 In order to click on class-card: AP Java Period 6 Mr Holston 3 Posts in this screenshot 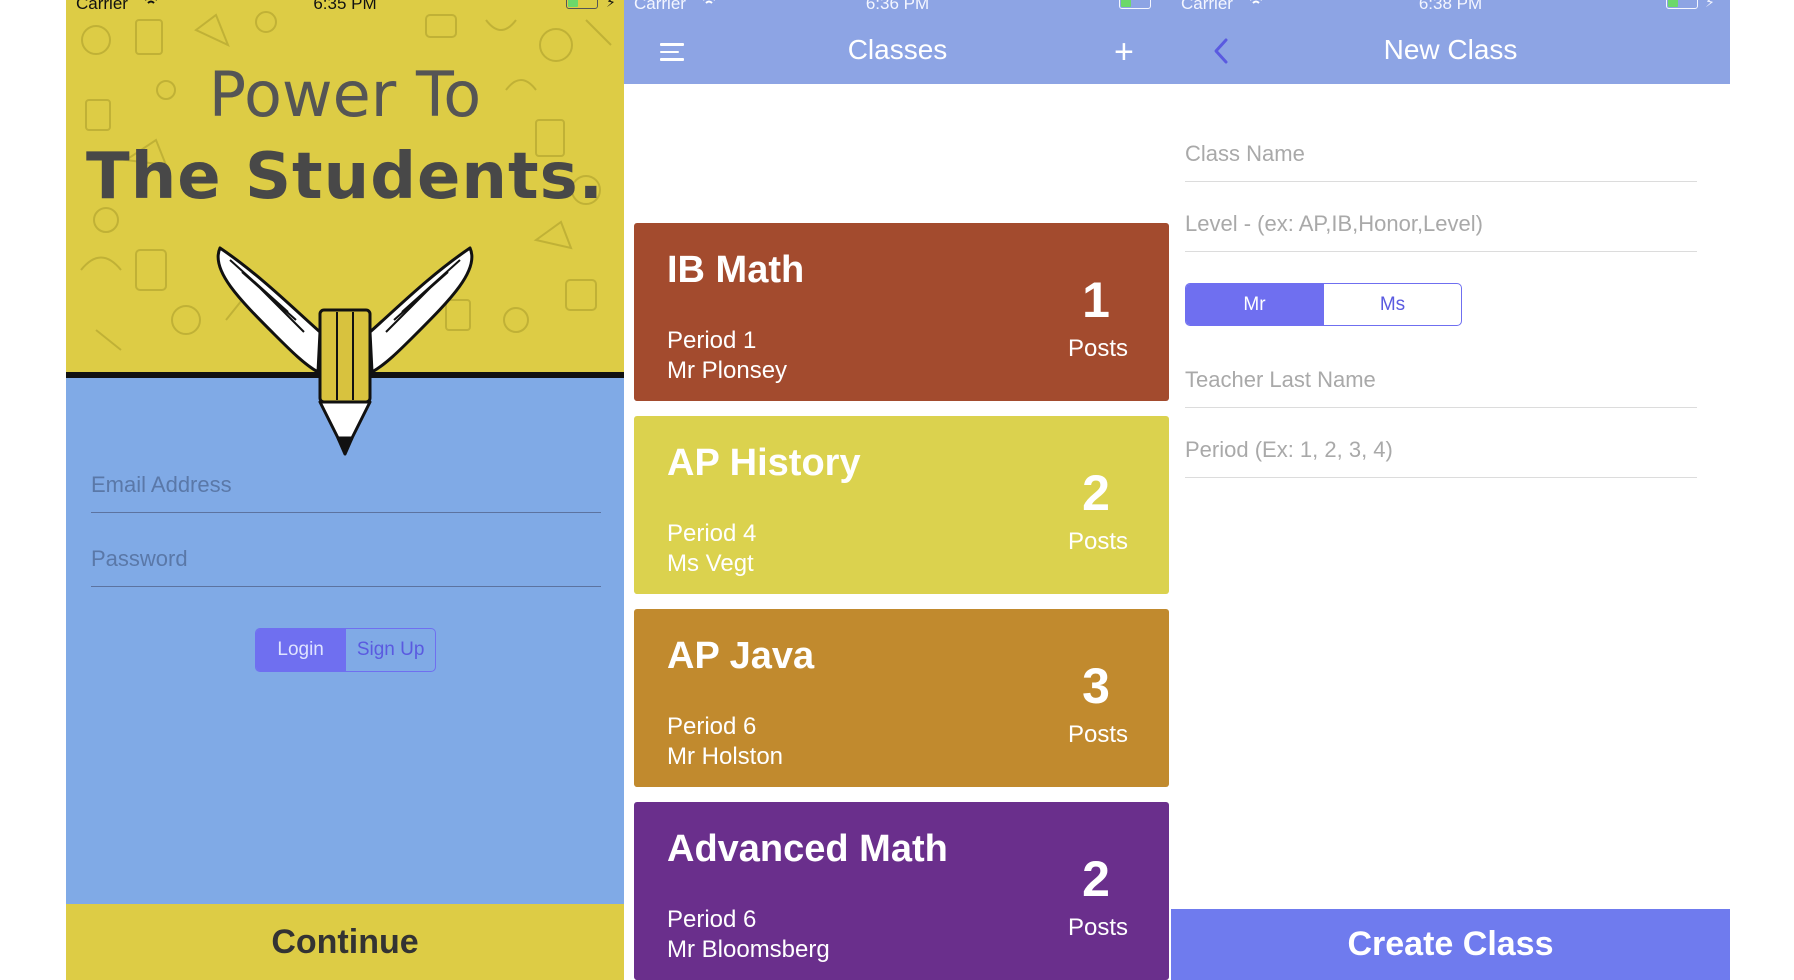, I will do `click(901, 698)`.